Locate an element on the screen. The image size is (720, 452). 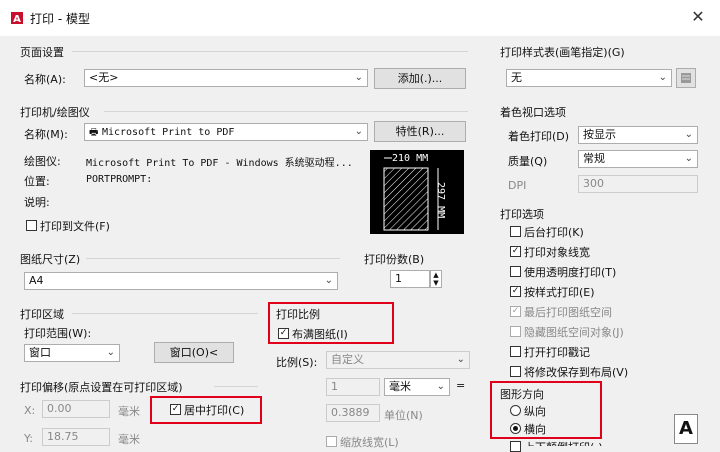
plot-style-table-select: 无 ⌄ is located at coordinates (589, 78).